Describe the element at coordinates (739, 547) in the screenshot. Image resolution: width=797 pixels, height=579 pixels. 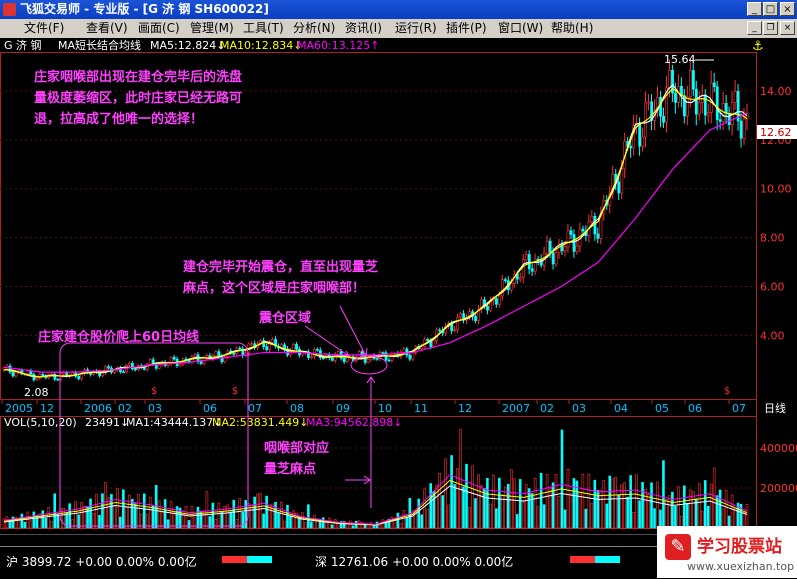
I see `watermark-title: 学习股票站` at that location.